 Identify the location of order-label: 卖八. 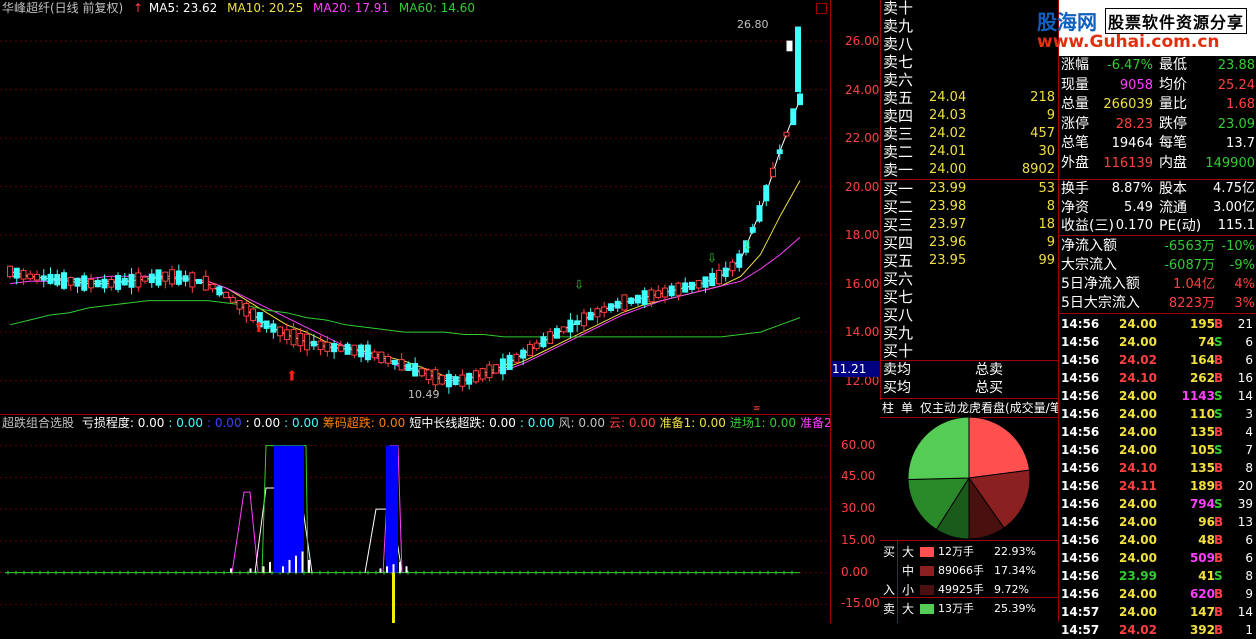
(898, 44).